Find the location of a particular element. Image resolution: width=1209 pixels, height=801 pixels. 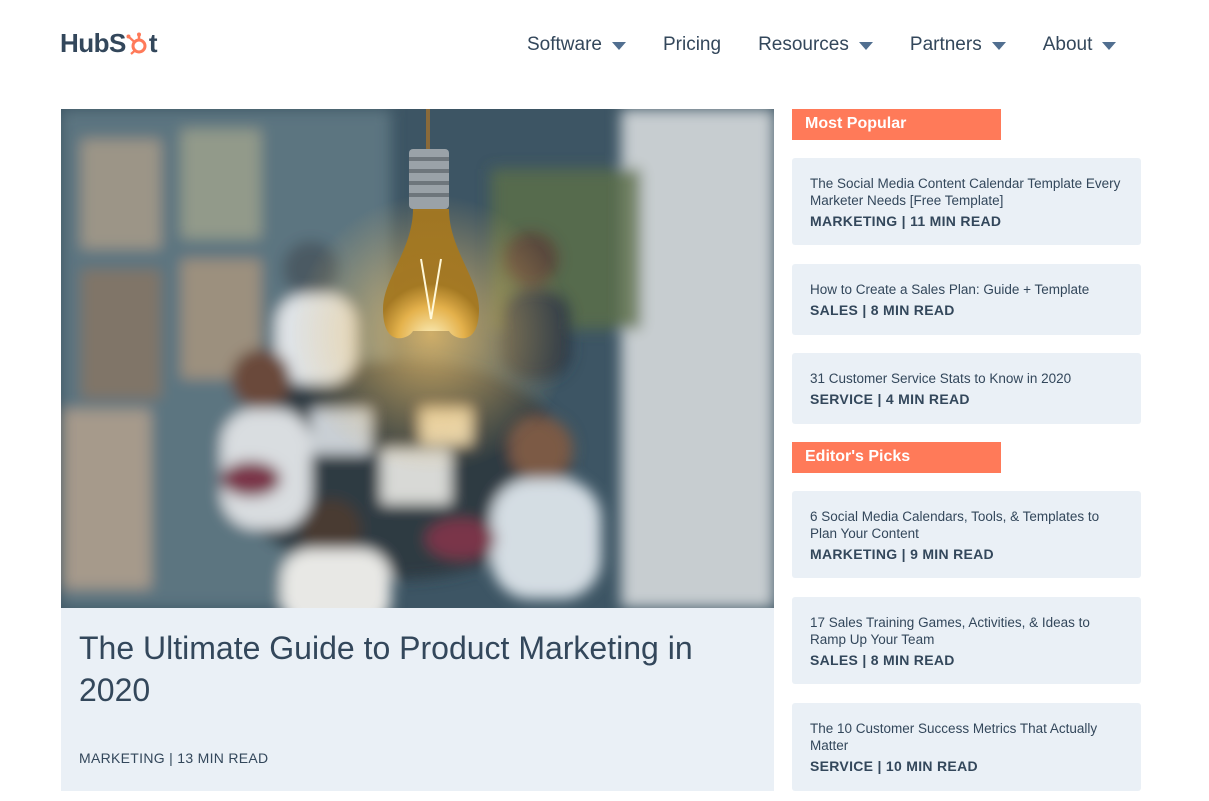

nav-pricing: Pricing is located at coordinates (692, 45).